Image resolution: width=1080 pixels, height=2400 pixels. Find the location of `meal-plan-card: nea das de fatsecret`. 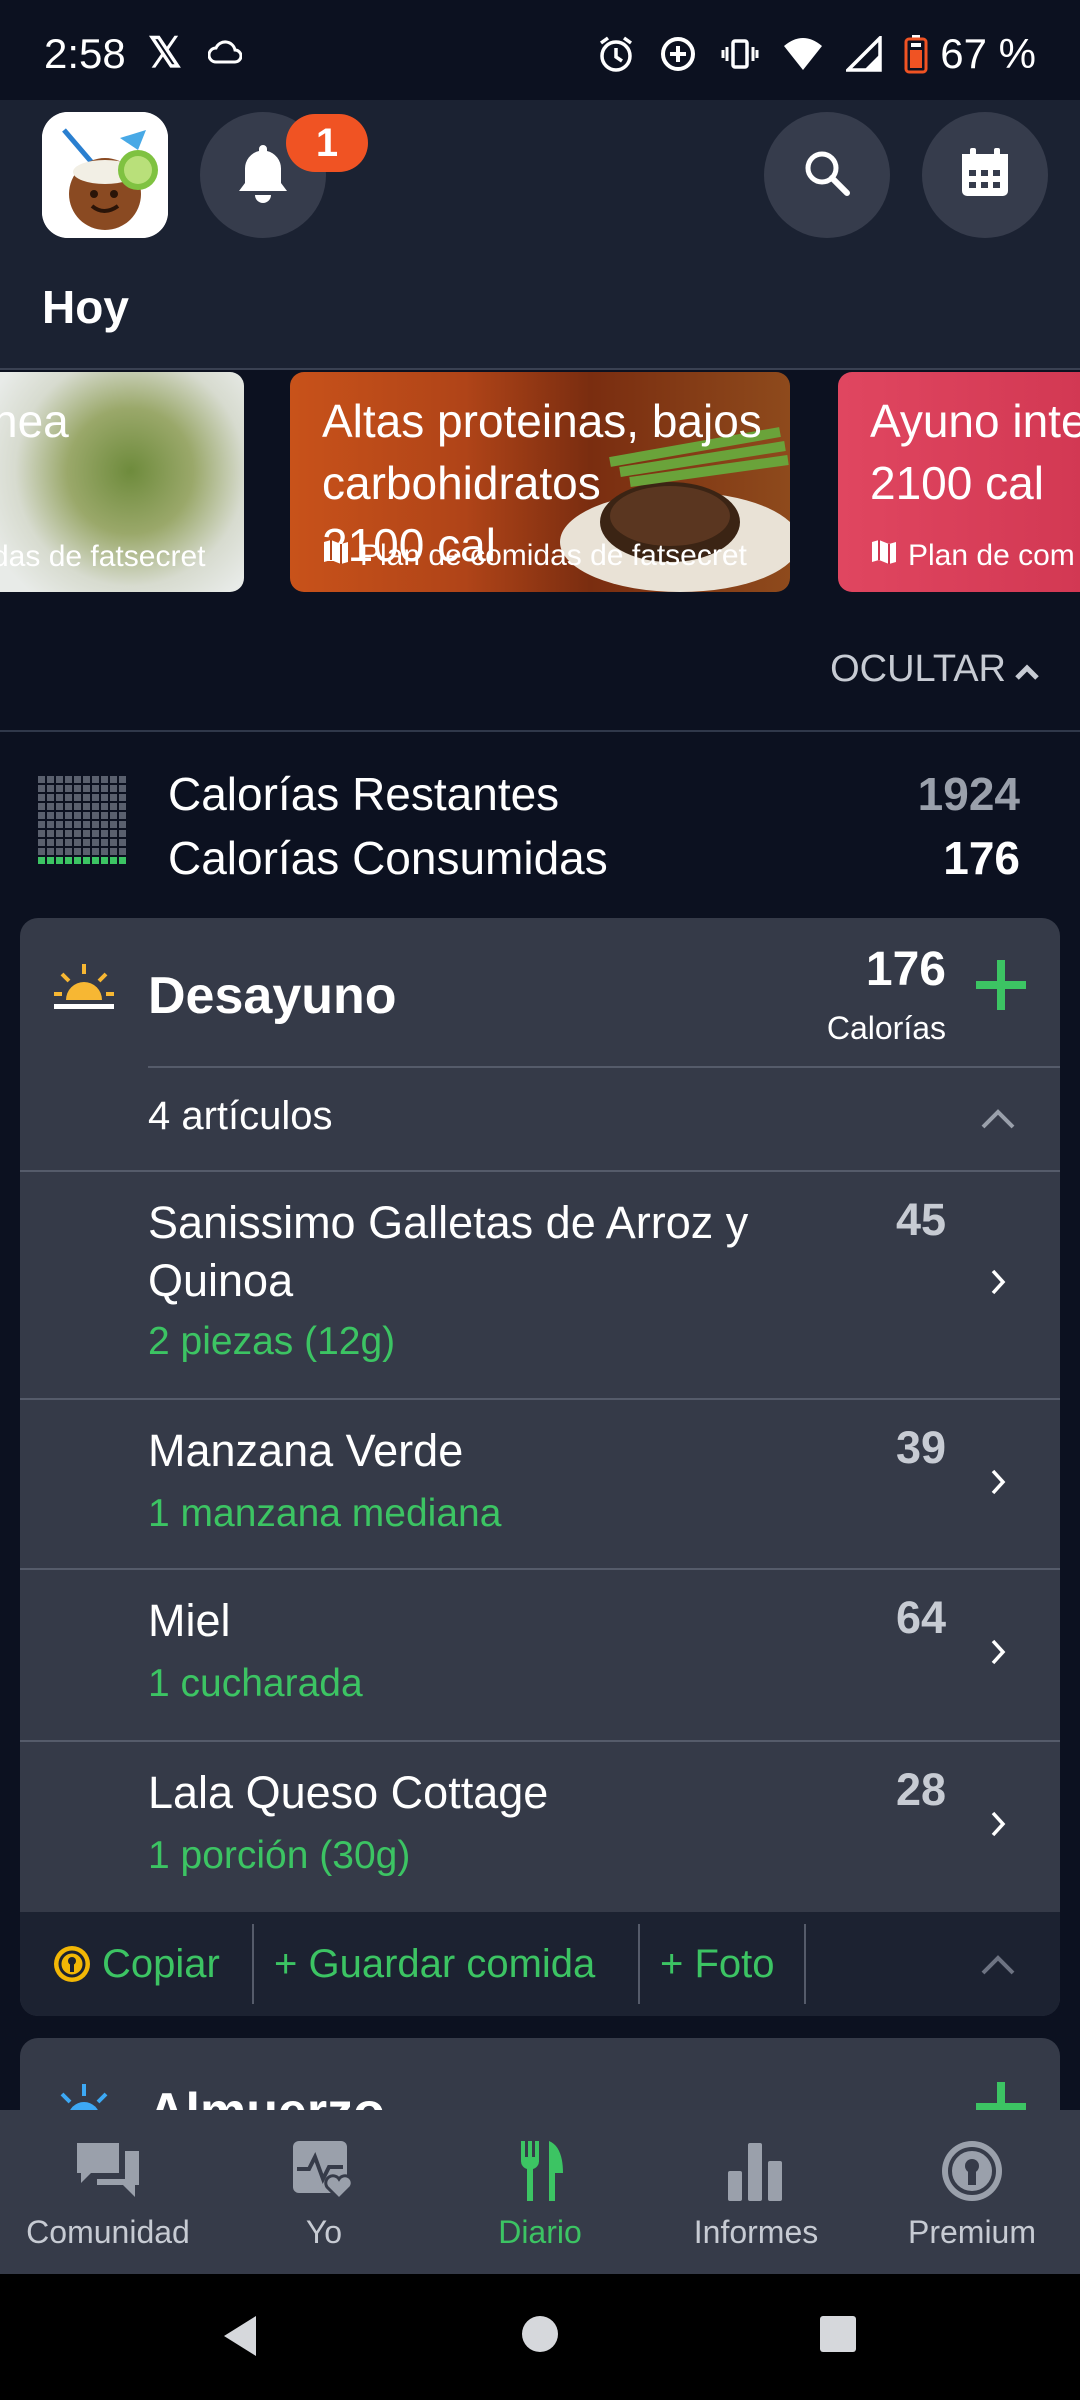

meal-plan-card: nea das de fatsecret is located at coordinates (122, 482).